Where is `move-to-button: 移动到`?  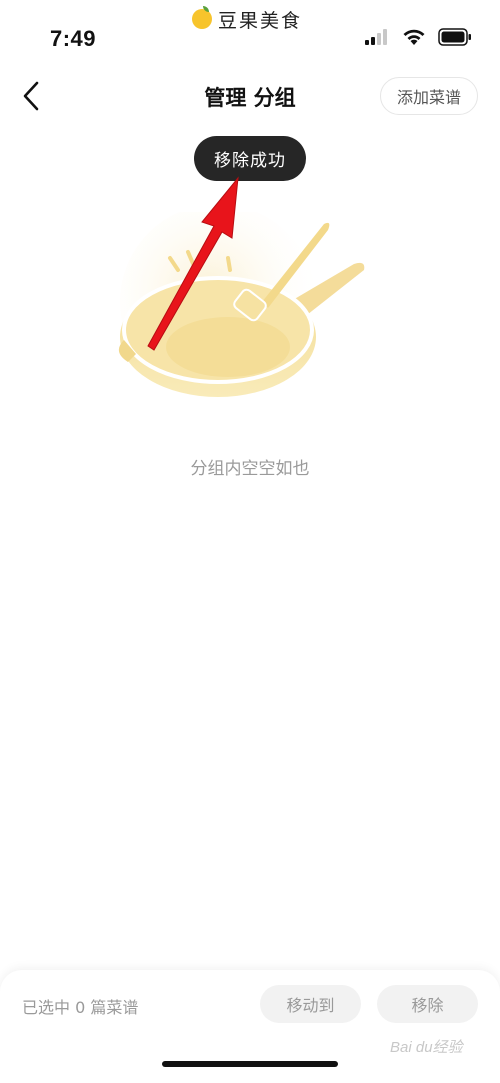 move-to-button: 移动到 is located at coordinates (310, 1004).